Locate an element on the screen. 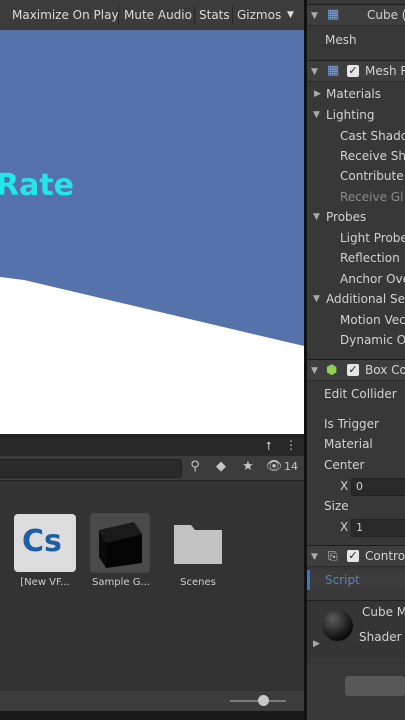 This screenshot has width=405, height=720. asset-tile-prefab is located at coordinates (120, 543).